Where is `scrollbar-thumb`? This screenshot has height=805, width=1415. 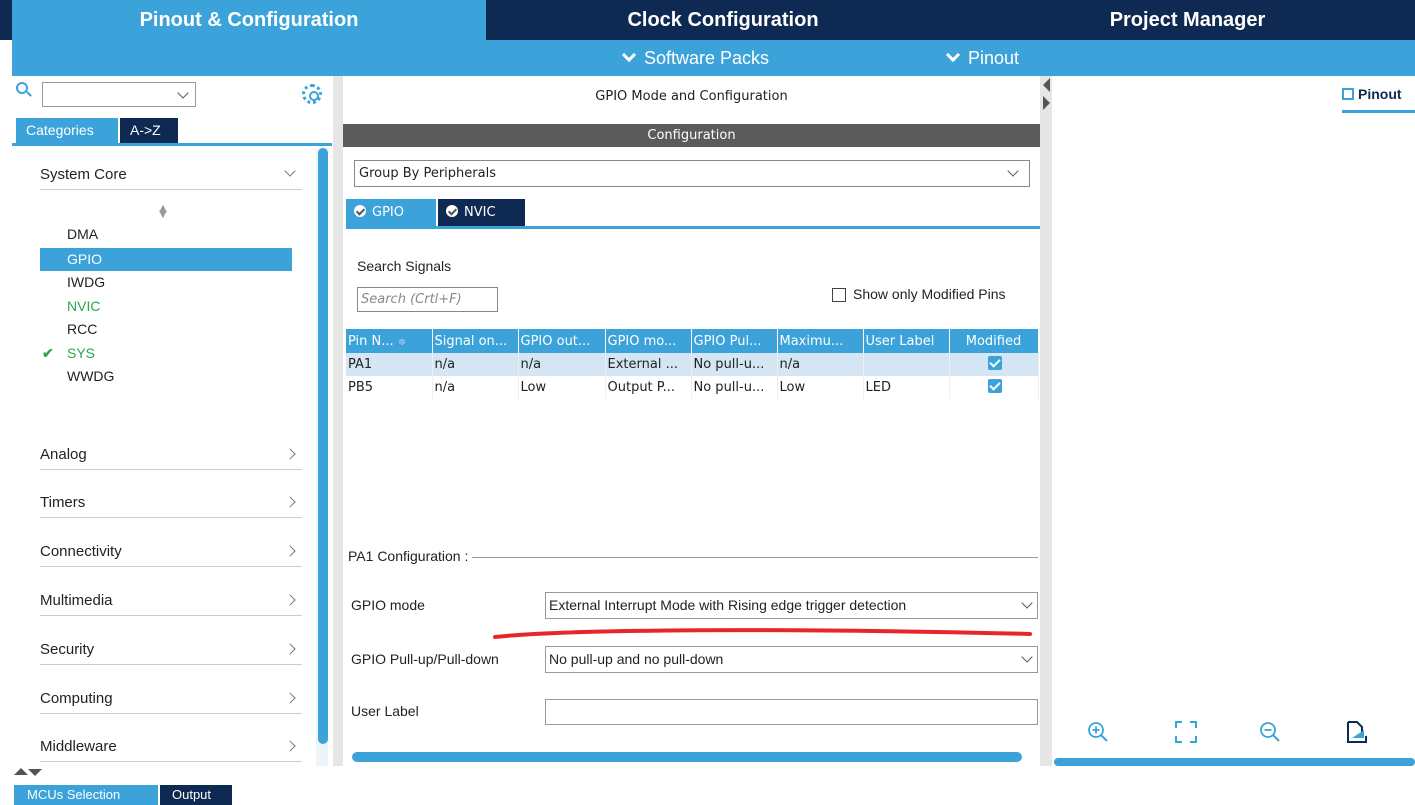 scrollbar-thumb is located at coordinates (323, 446).